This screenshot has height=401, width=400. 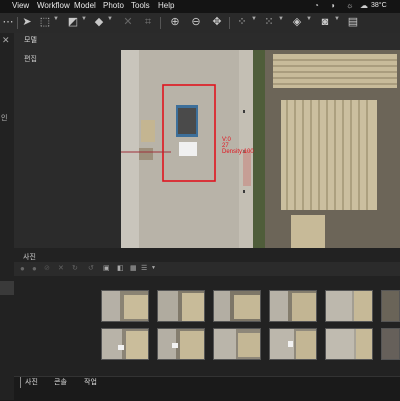 What do you see at coordinates (67, 149) in the screenshot?
I see `model-panel: 편집` at bounding box center [67, 149].